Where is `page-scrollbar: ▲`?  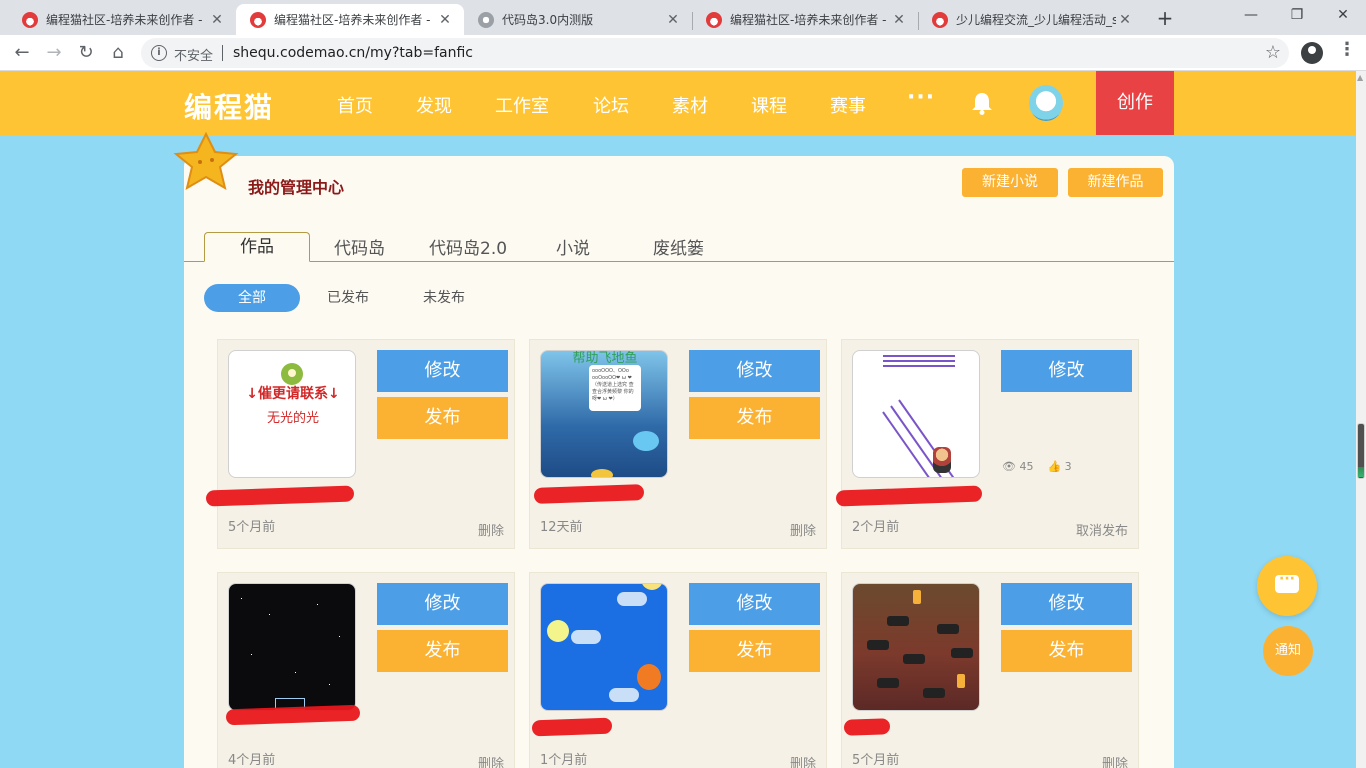
page-scrollbar: ▲ is located at coordinates (1361, 419).